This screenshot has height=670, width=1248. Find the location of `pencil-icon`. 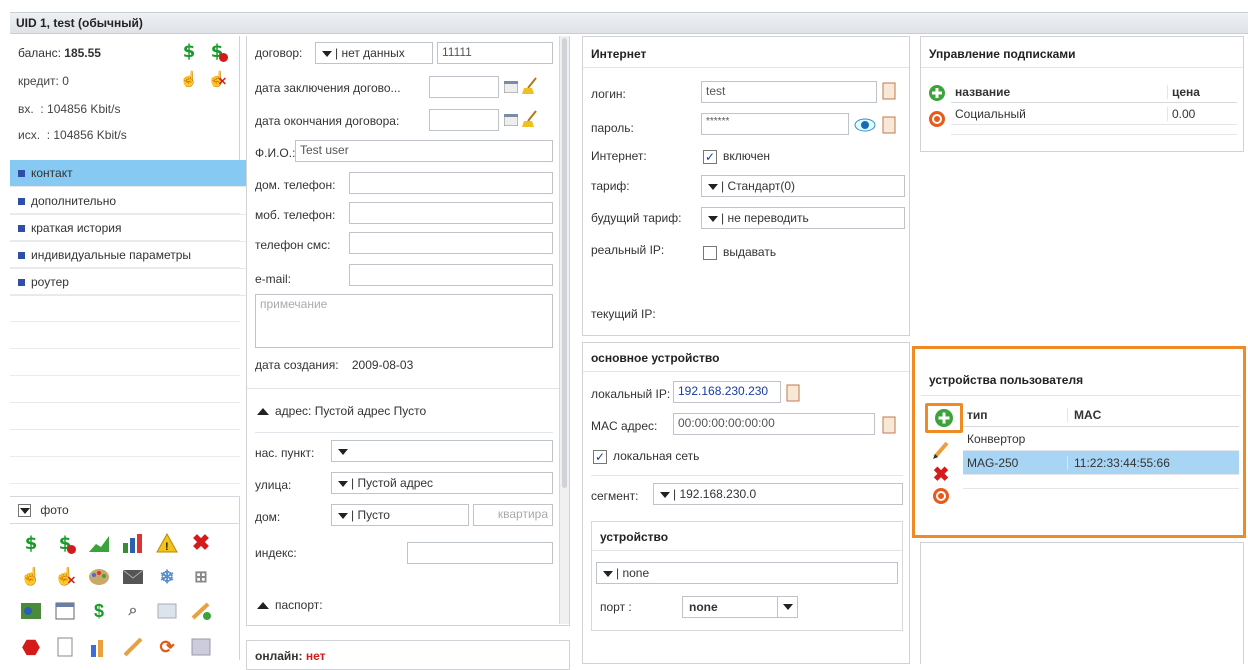

pencil-icon is located at coordinates (133, 647).